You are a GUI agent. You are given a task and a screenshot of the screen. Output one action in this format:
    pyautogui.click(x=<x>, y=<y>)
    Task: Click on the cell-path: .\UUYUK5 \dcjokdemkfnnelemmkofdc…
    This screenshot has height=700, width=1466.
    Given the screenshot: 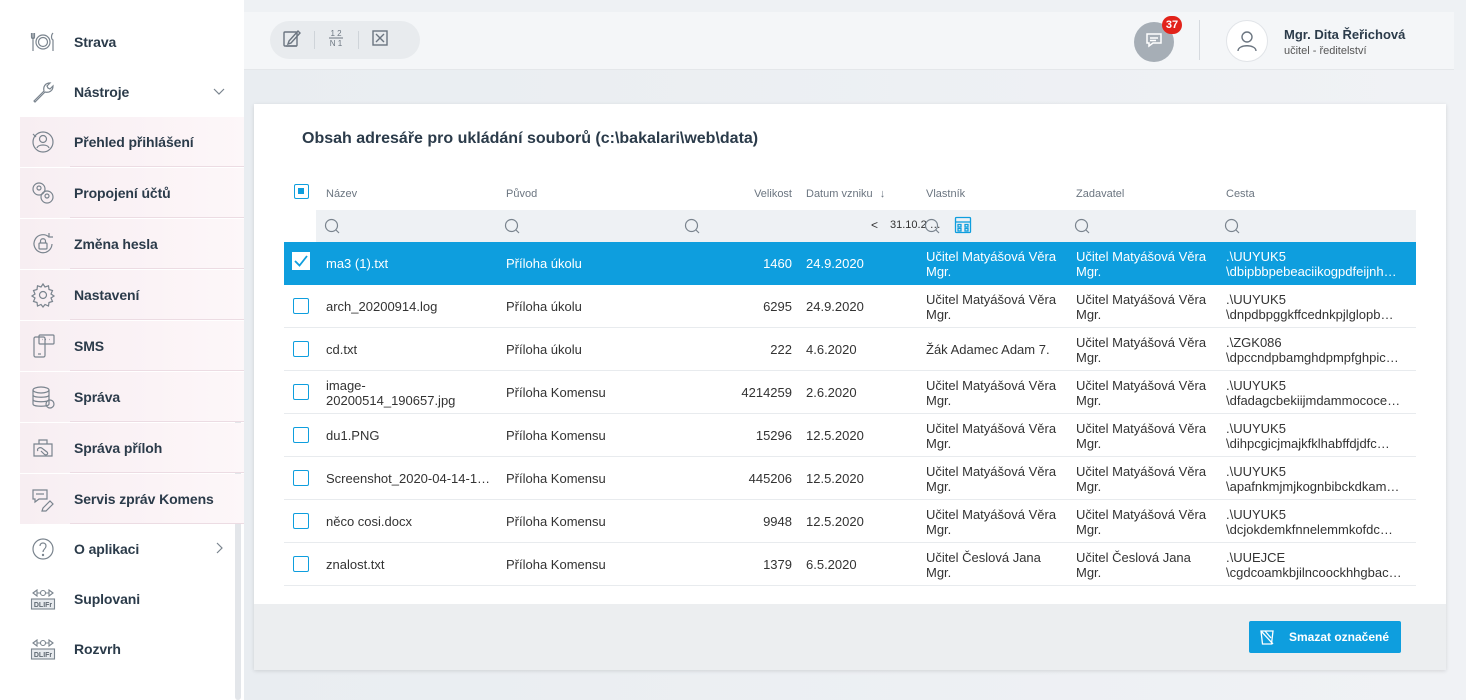 What is the action you would take?
    pyautogui.click(x=1320, y=522)
    